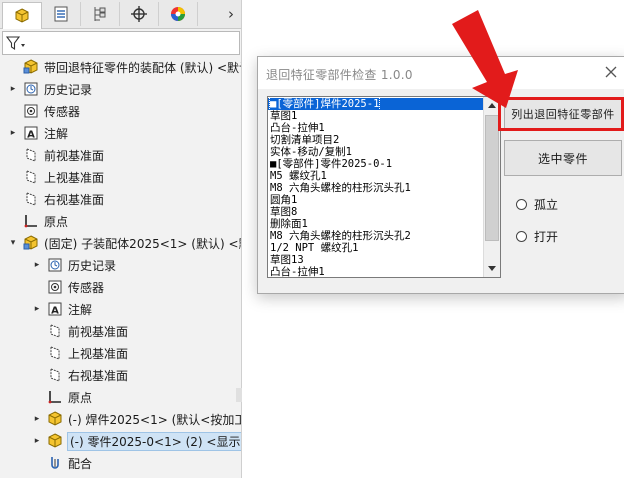 The width and height of the screenshot is (624, 478). I want to click on configuration-manager-icon, so click(100, 14).